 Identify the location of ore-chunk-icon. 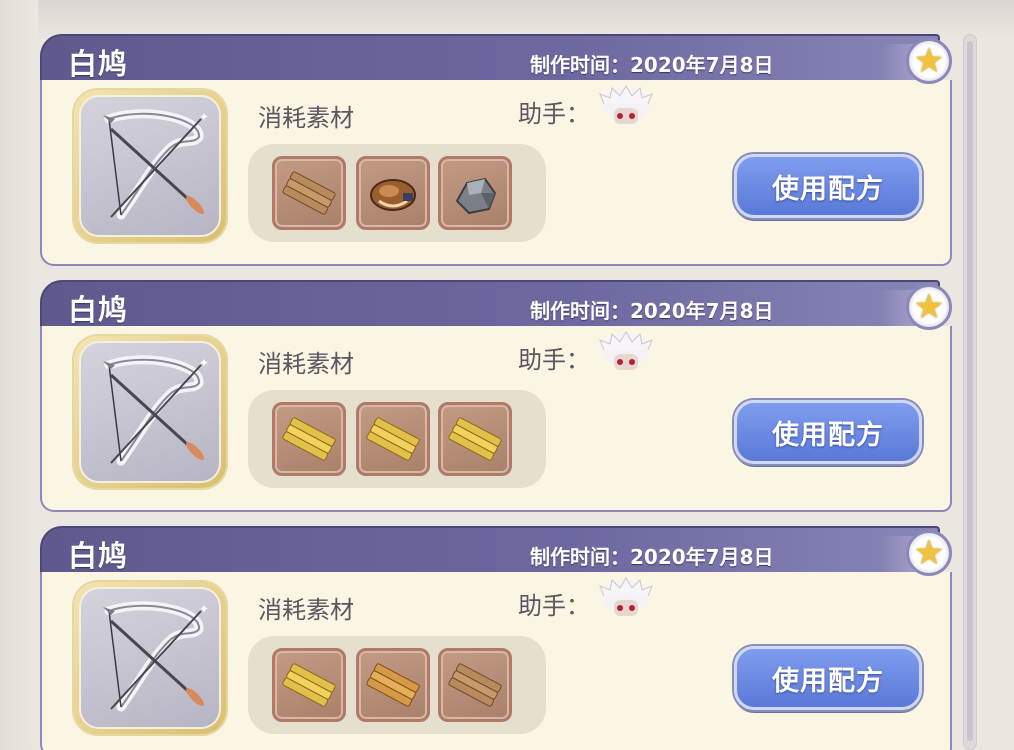
(476, 196).